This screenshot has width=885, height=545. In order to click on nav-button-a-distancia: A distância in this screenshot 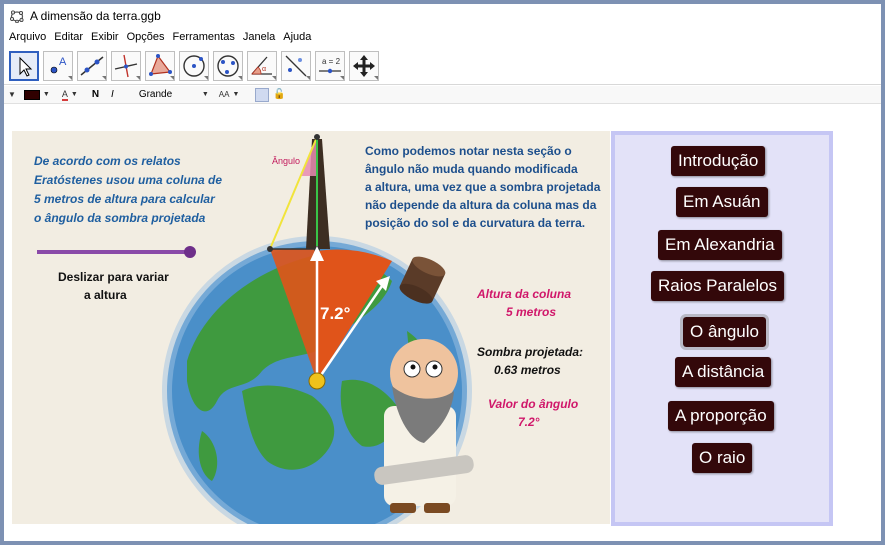, I will do `click(723, 372)`.